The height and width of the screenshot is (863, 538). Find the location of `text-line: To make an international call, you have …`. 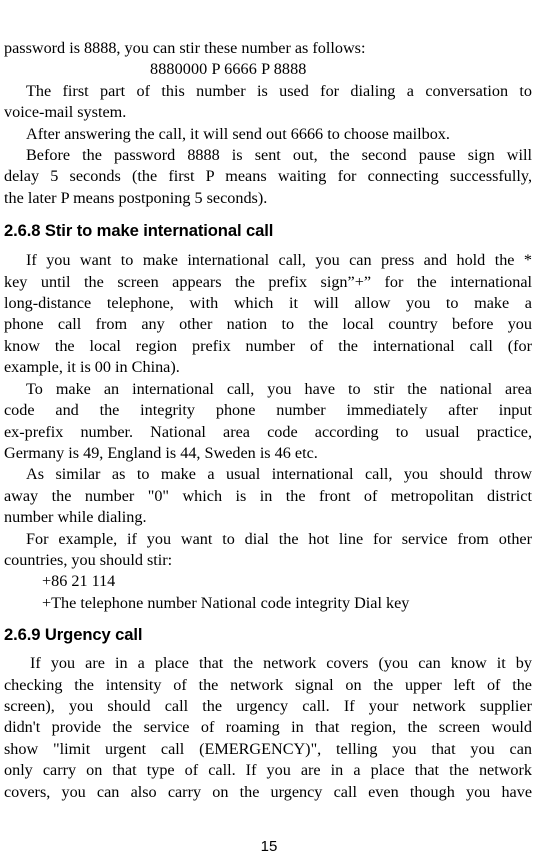

text-line: To make an international call, you have … is located at coordinates (279, 388).